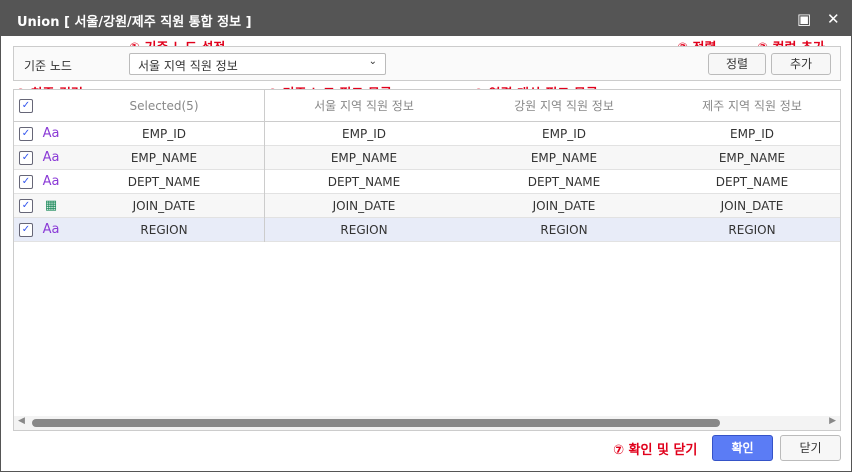  I want to click on header-jeju: 제주 지역 직원 정보, so click(752, 106).